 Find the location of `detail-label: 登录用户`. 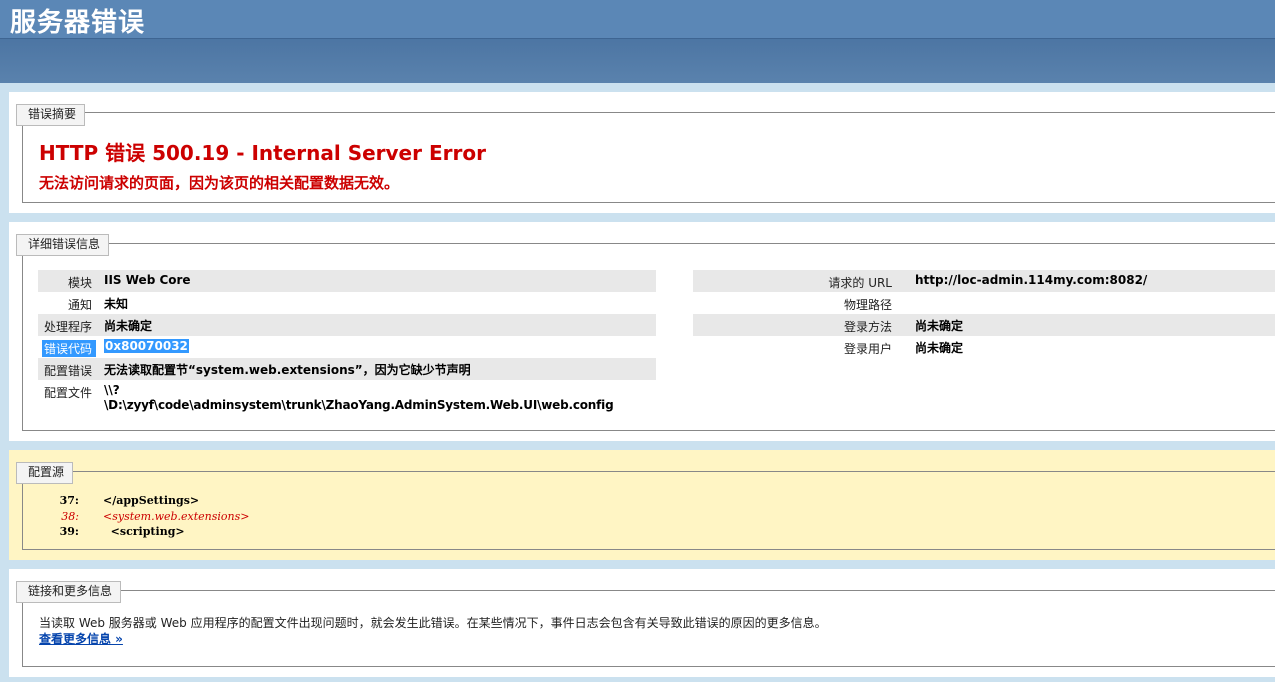

detail-label: 登录用户 is located at coordinates (867, 349).